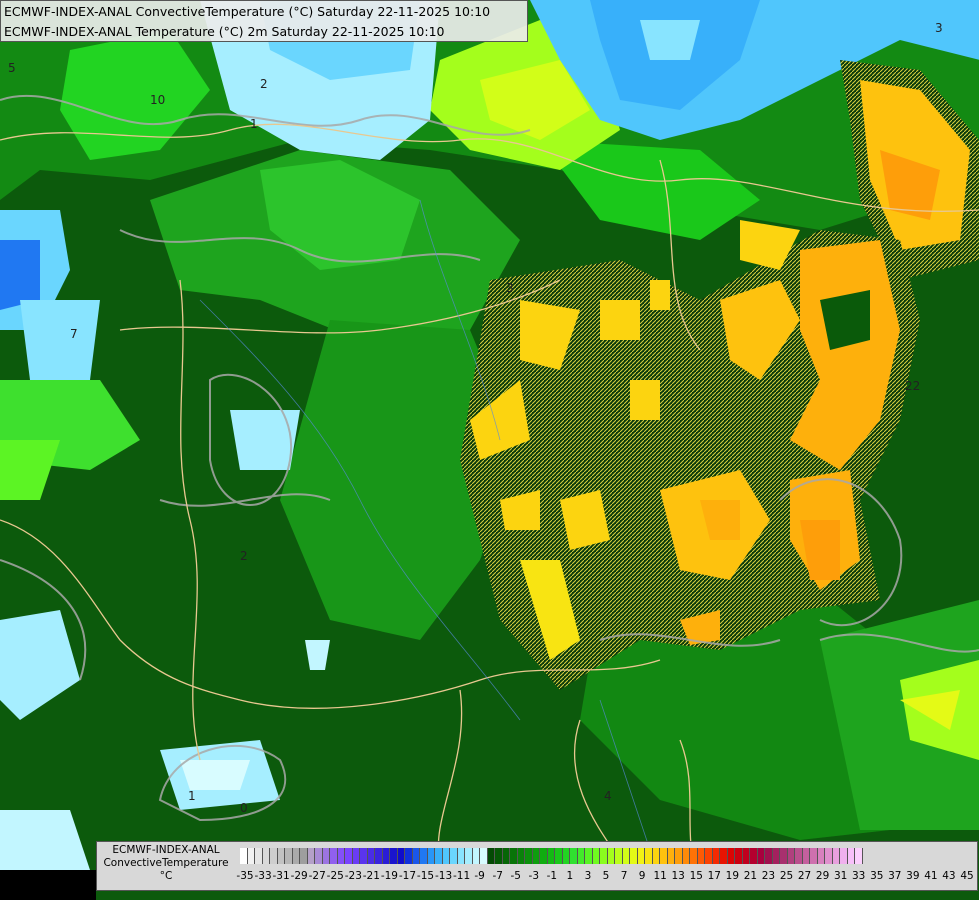  I want to click on legend-tick: -5, so click(515, 876).